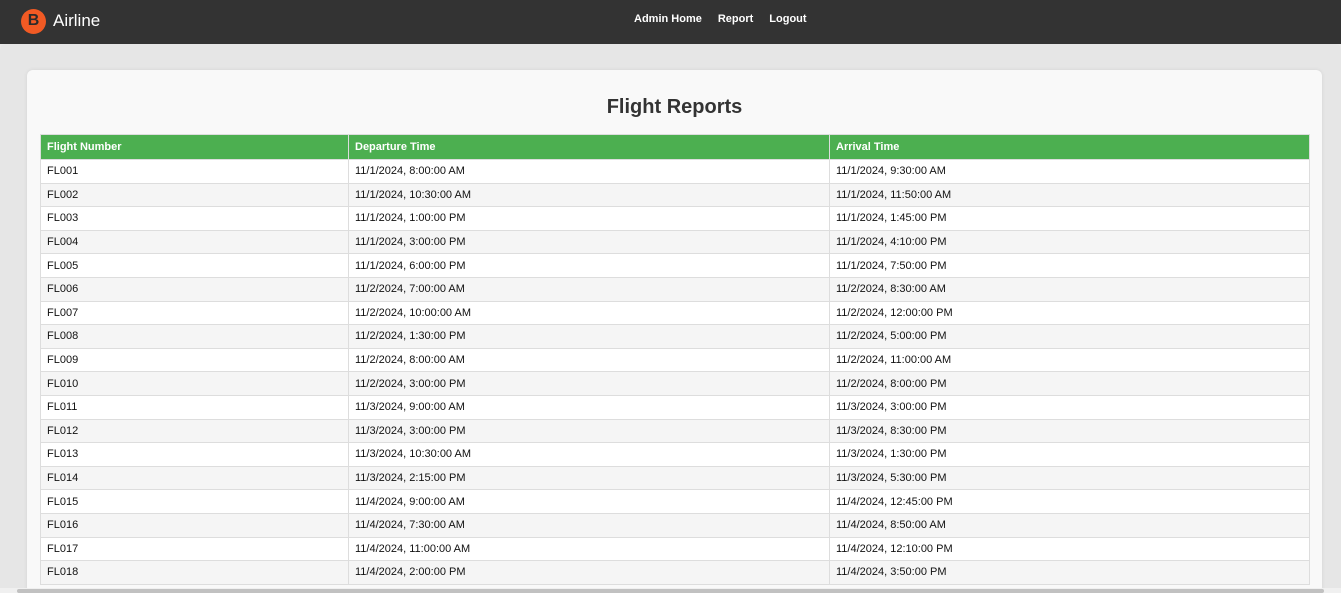 This screenshot has width=1341, height=593. Describe the element at coordinates (589, 525) in the screenshot. I see `departure-time-cell: 11/4/2024, 7:30:00 AM` at that location.